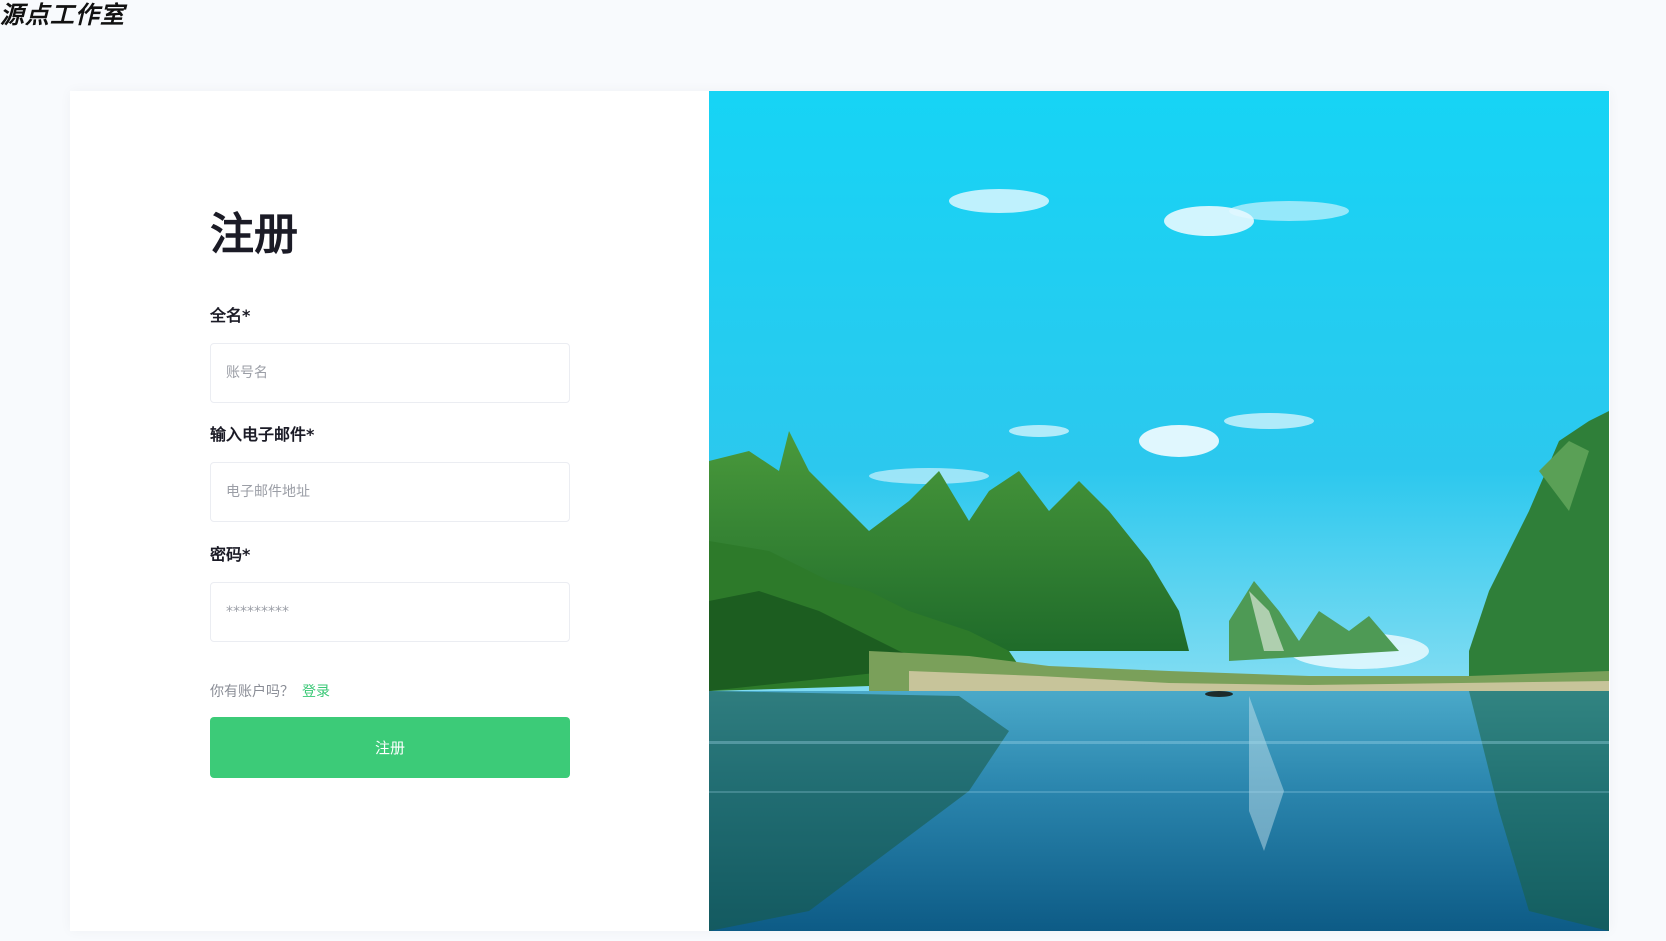  Describe the element at coordinates (390, 747) in the screenshot. I see `register-button: 注册` at that location.